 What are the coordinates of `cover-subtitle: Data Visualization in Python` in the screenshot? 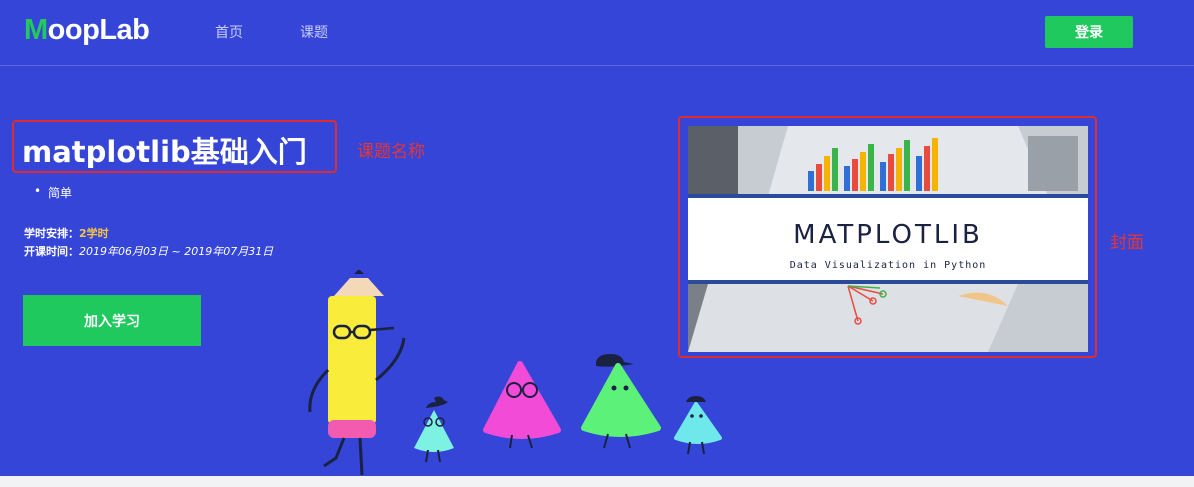 It's located at (888, 265).